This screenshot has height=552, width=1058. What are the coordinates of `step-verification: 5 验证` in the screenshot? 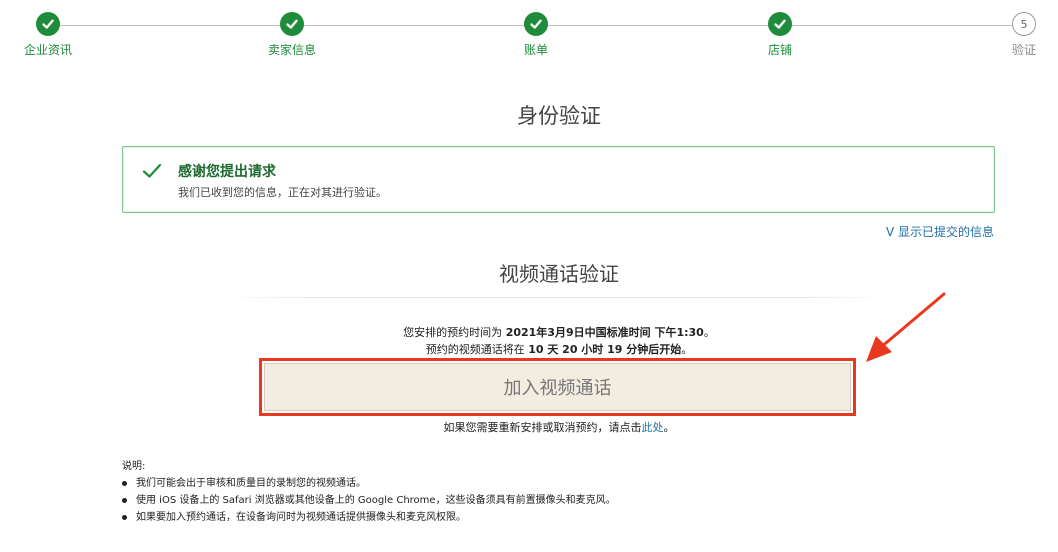 It's located at (1021, 35).